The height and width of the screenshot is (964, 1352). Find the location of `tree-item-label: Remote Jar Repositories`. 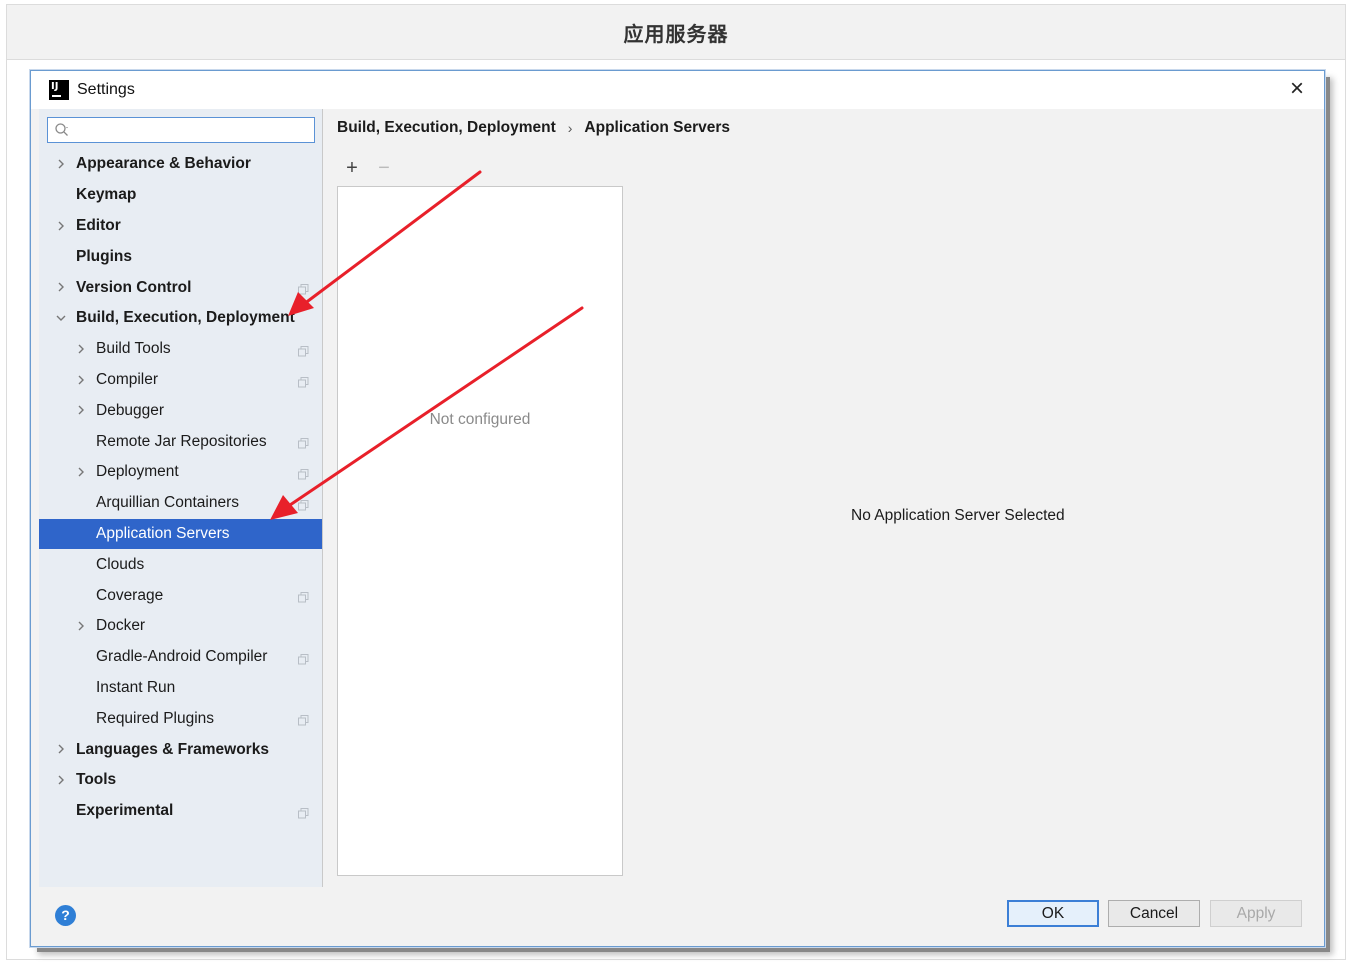

tree-item-label: Remote Jar Repositories is located at coordinates (181, 441).